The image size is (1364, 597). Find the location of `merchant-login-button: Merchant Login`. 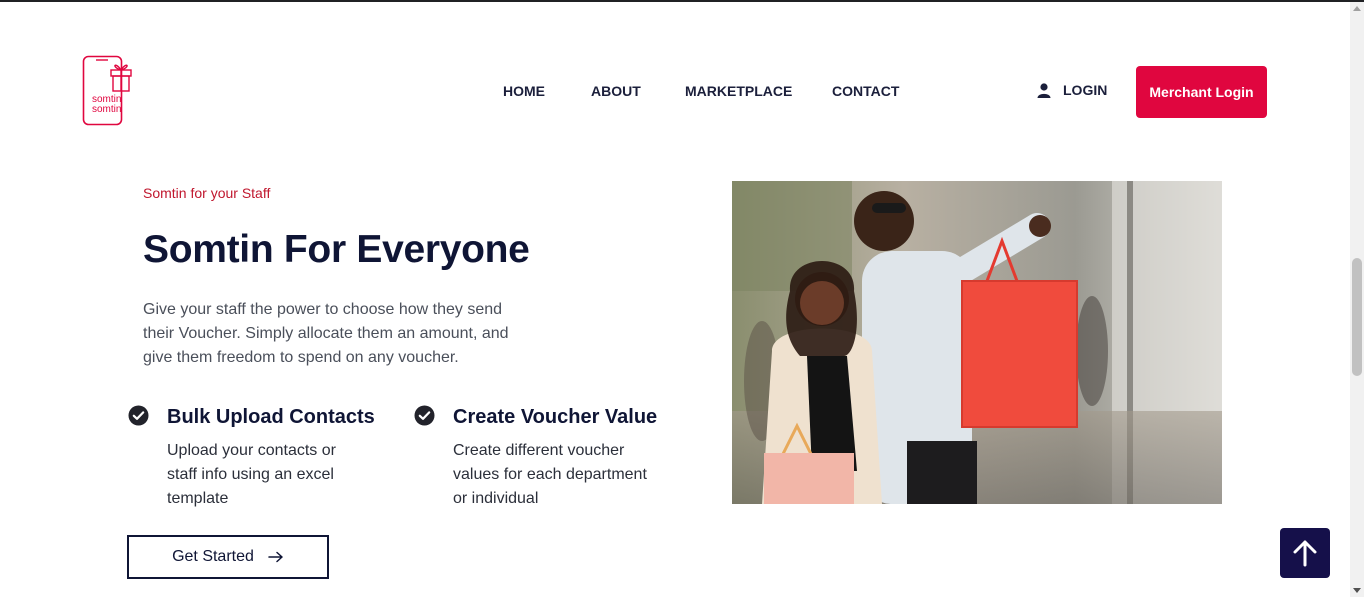

merchant-login-button: Merchant Login is located at coordinates (1201, 92).